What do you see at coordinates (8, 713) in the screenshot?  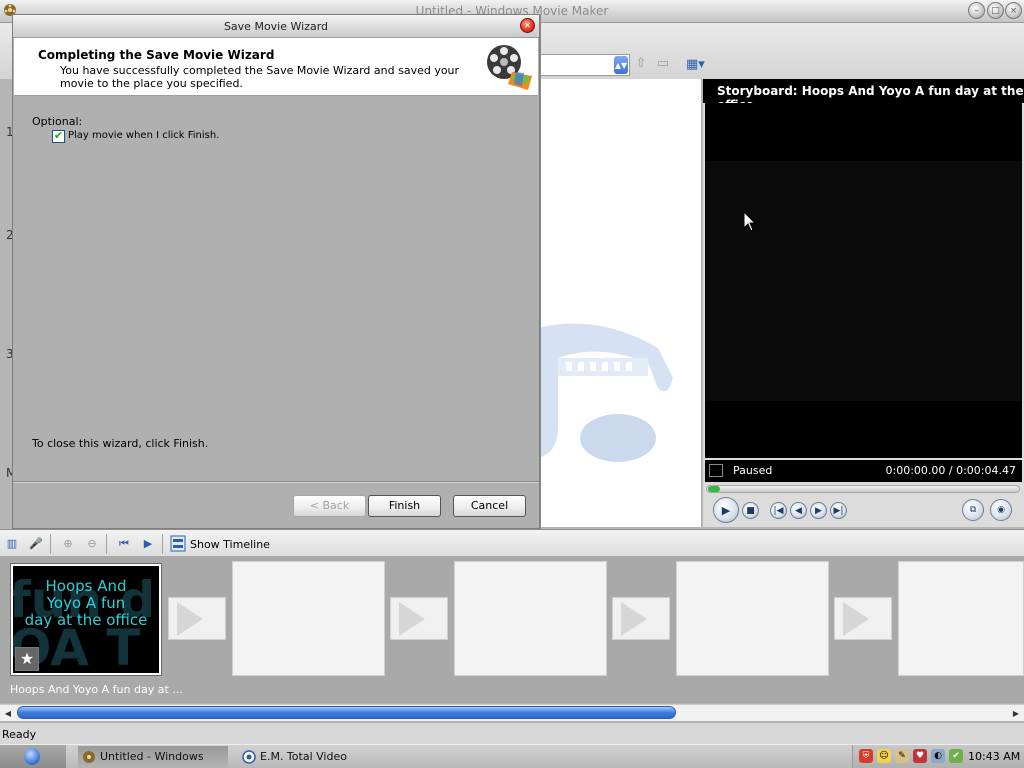 I see `scroll-left-icon: ◀` at bounding box center [8, 713].